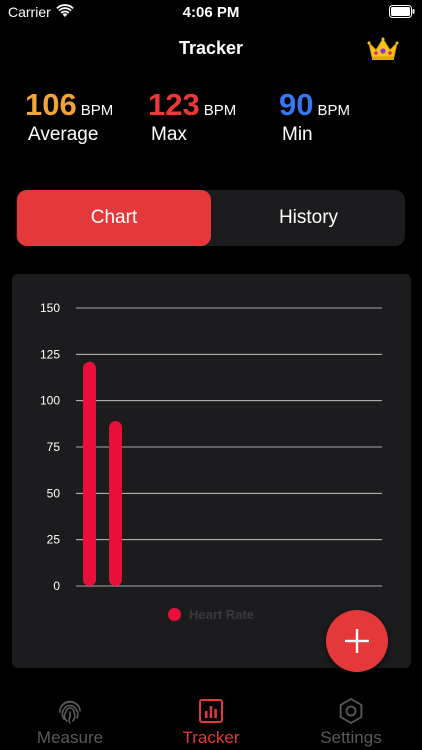  Describe the element at coordinates (333, 110) in the screenshot. I see `min-unit: BPM` at that location.